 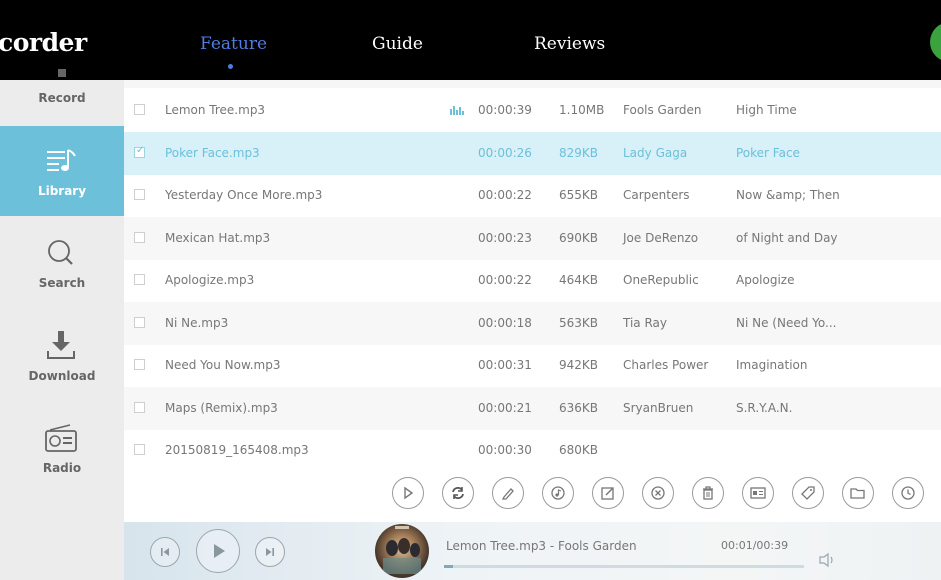 I want to click on previous-button, so click(x=165, y=552).